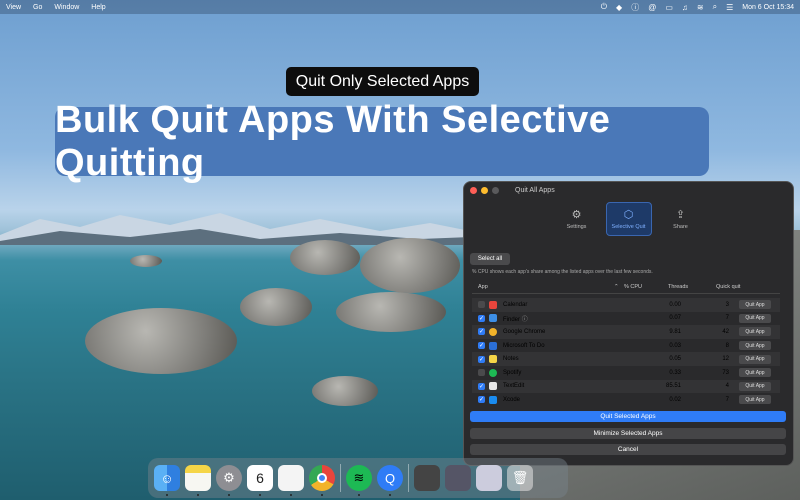 Image resolution: width=800 pixels, height=500 pixels. I want to click on finder-icon, so click(493, 318).